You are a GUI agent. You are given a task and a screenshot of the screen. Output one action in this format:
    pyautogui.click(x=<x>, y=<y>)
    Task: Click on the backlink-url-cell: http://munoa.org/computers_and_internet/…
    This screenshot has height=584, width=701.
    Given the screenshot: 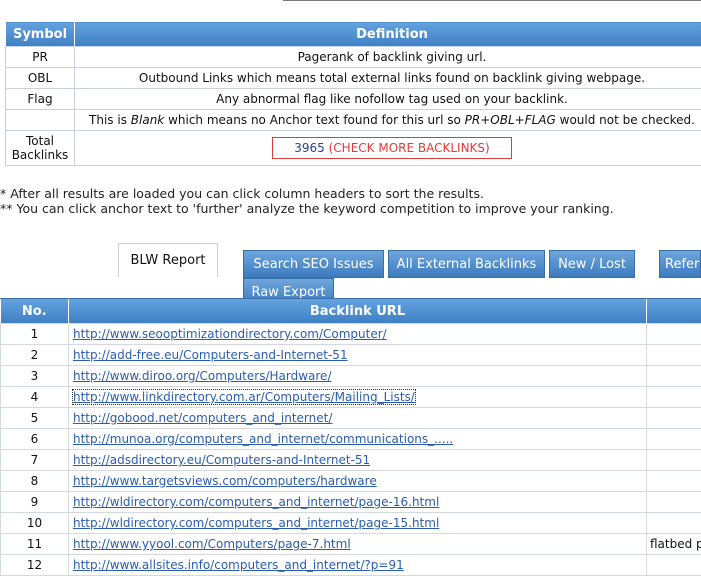 What is the action you would take?
    pyautogui.click(x=357, y=439)
    